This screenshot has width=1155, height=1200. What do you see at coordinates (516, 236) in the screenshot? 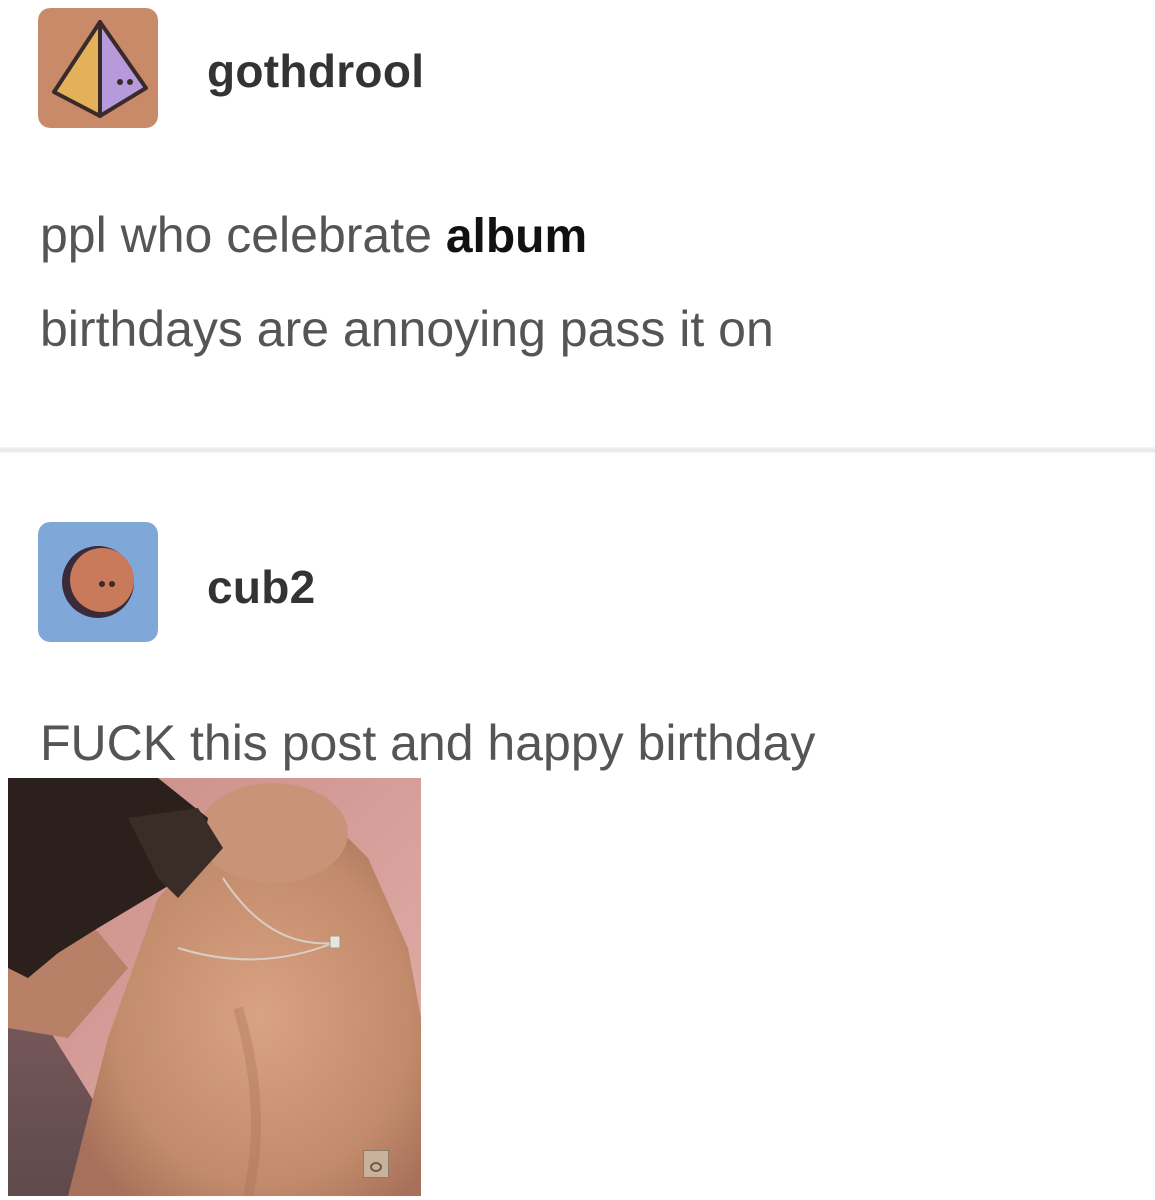
I see `post-text-emphasis: album` at bounding box center [516, 236].